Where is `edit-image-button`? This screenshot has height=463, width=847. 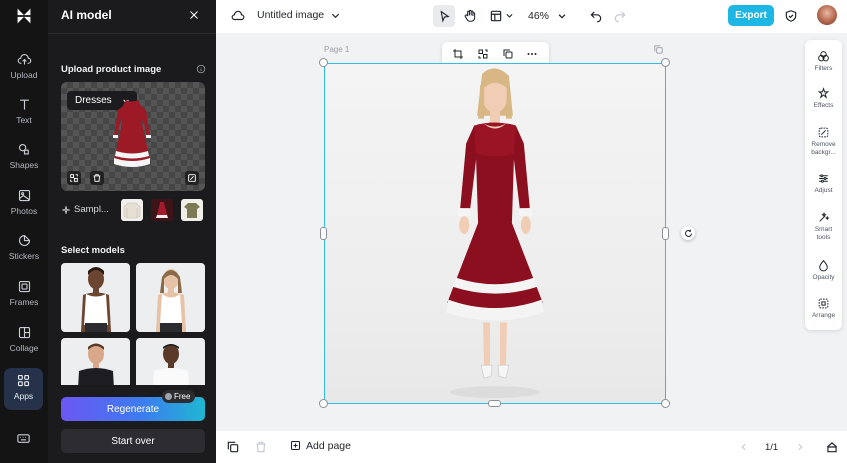 edit-image-button is located at coordinates (192, 178).